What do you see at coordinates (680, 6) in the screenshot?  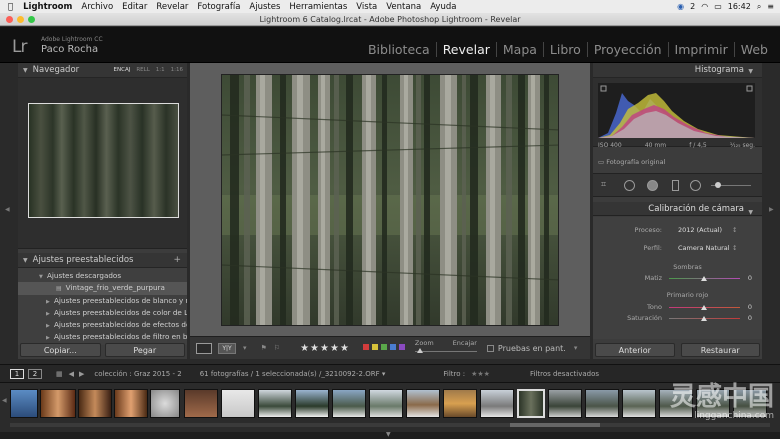 I see `sync-icon: ◉` at bounding box center [680, 6].